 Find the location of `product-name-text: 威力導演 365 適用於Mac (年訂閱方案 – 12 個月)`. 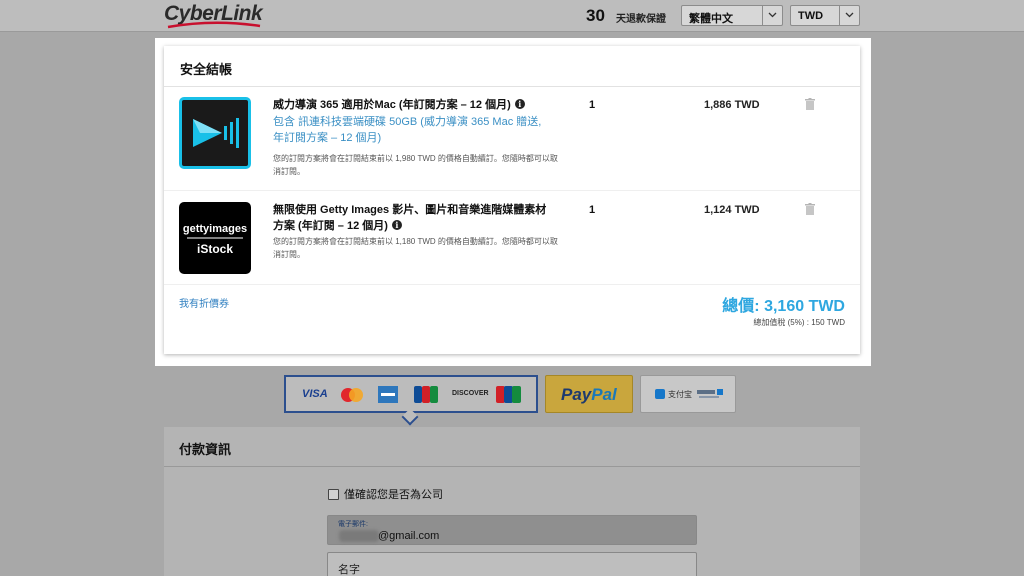

product-name-text: 威力導演 365 適用於Mac (年訂閱方案 – 12 個月) is located at coordinates (392, 105).